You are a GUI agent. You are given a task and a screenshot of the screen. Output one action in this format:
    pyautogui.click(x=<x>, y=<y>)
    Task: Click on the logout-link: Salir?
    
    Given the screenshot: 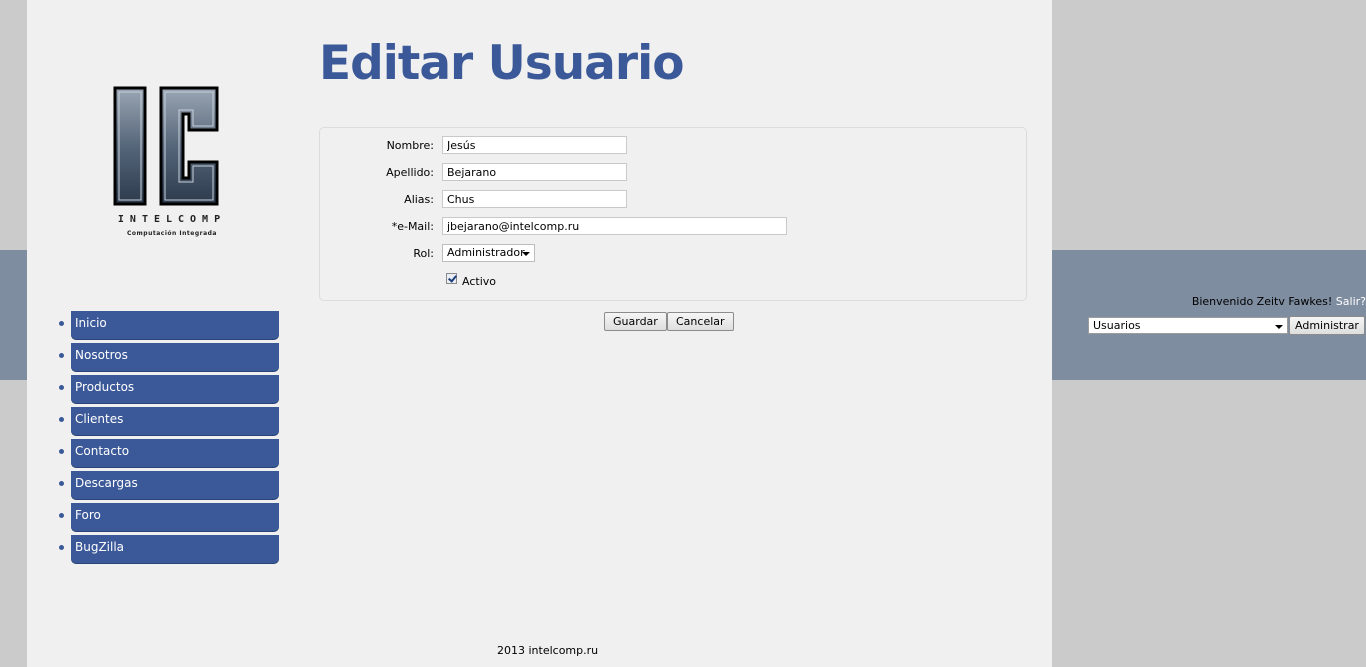 What is the action you would take?
    pyautogui.click(x=1351, y=301)
    